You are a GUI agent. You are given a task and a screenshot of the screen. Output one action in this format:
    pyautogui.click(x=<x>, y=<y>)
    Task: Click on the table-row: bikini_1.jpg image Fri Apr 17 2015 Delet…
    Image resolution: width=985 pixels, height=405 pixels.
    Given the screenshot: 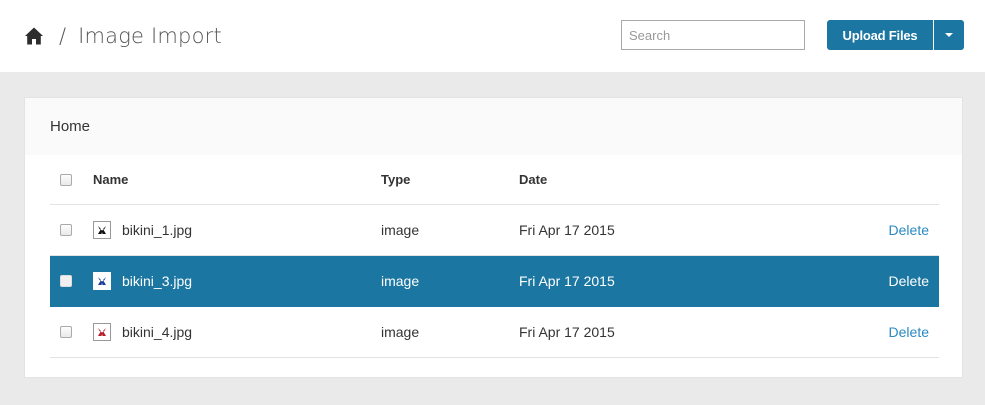 What is the action you would take?
    pyautogui.click(x=494, y=230)
    